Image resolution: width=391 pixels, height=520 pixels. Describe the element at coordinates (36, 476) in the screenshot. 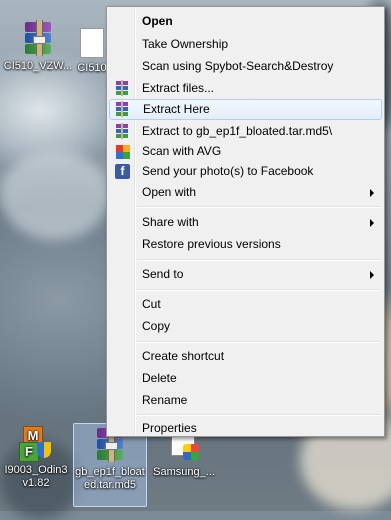

I see `desktop-icon-label: I9003_Odin3 v1.82` at that location.